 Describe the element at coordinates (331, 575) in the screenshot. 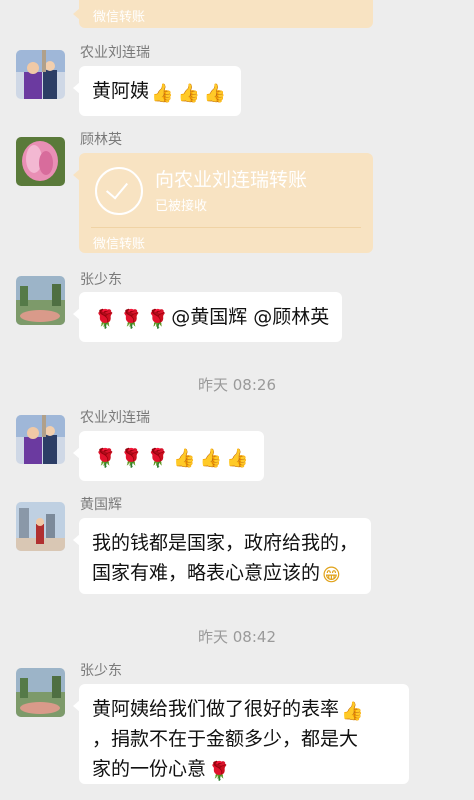

I see `grin-icon: 😁` at that location.